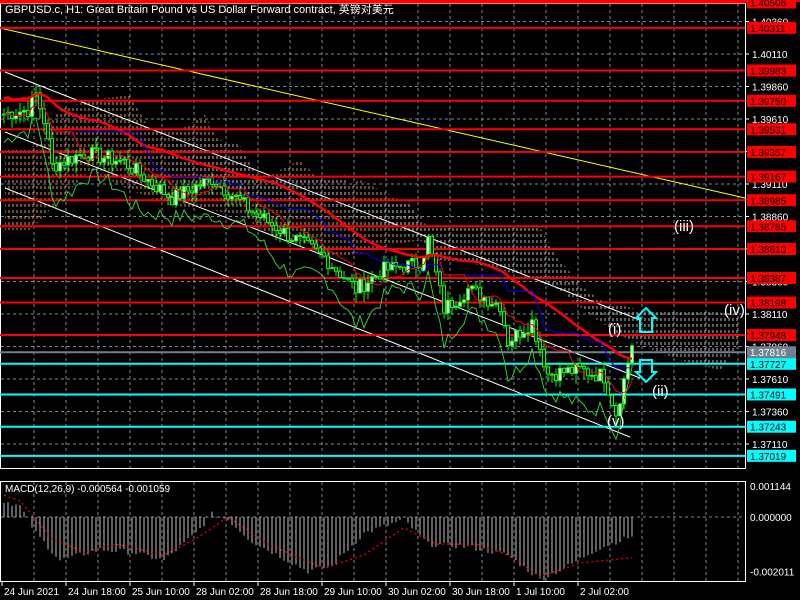 This screenshot has height=600, width=800. What do you see at coordinates (768, 279) in the screenshot?
I see `resistance-level-label: 1.38387` at bounding box center [768, 279].